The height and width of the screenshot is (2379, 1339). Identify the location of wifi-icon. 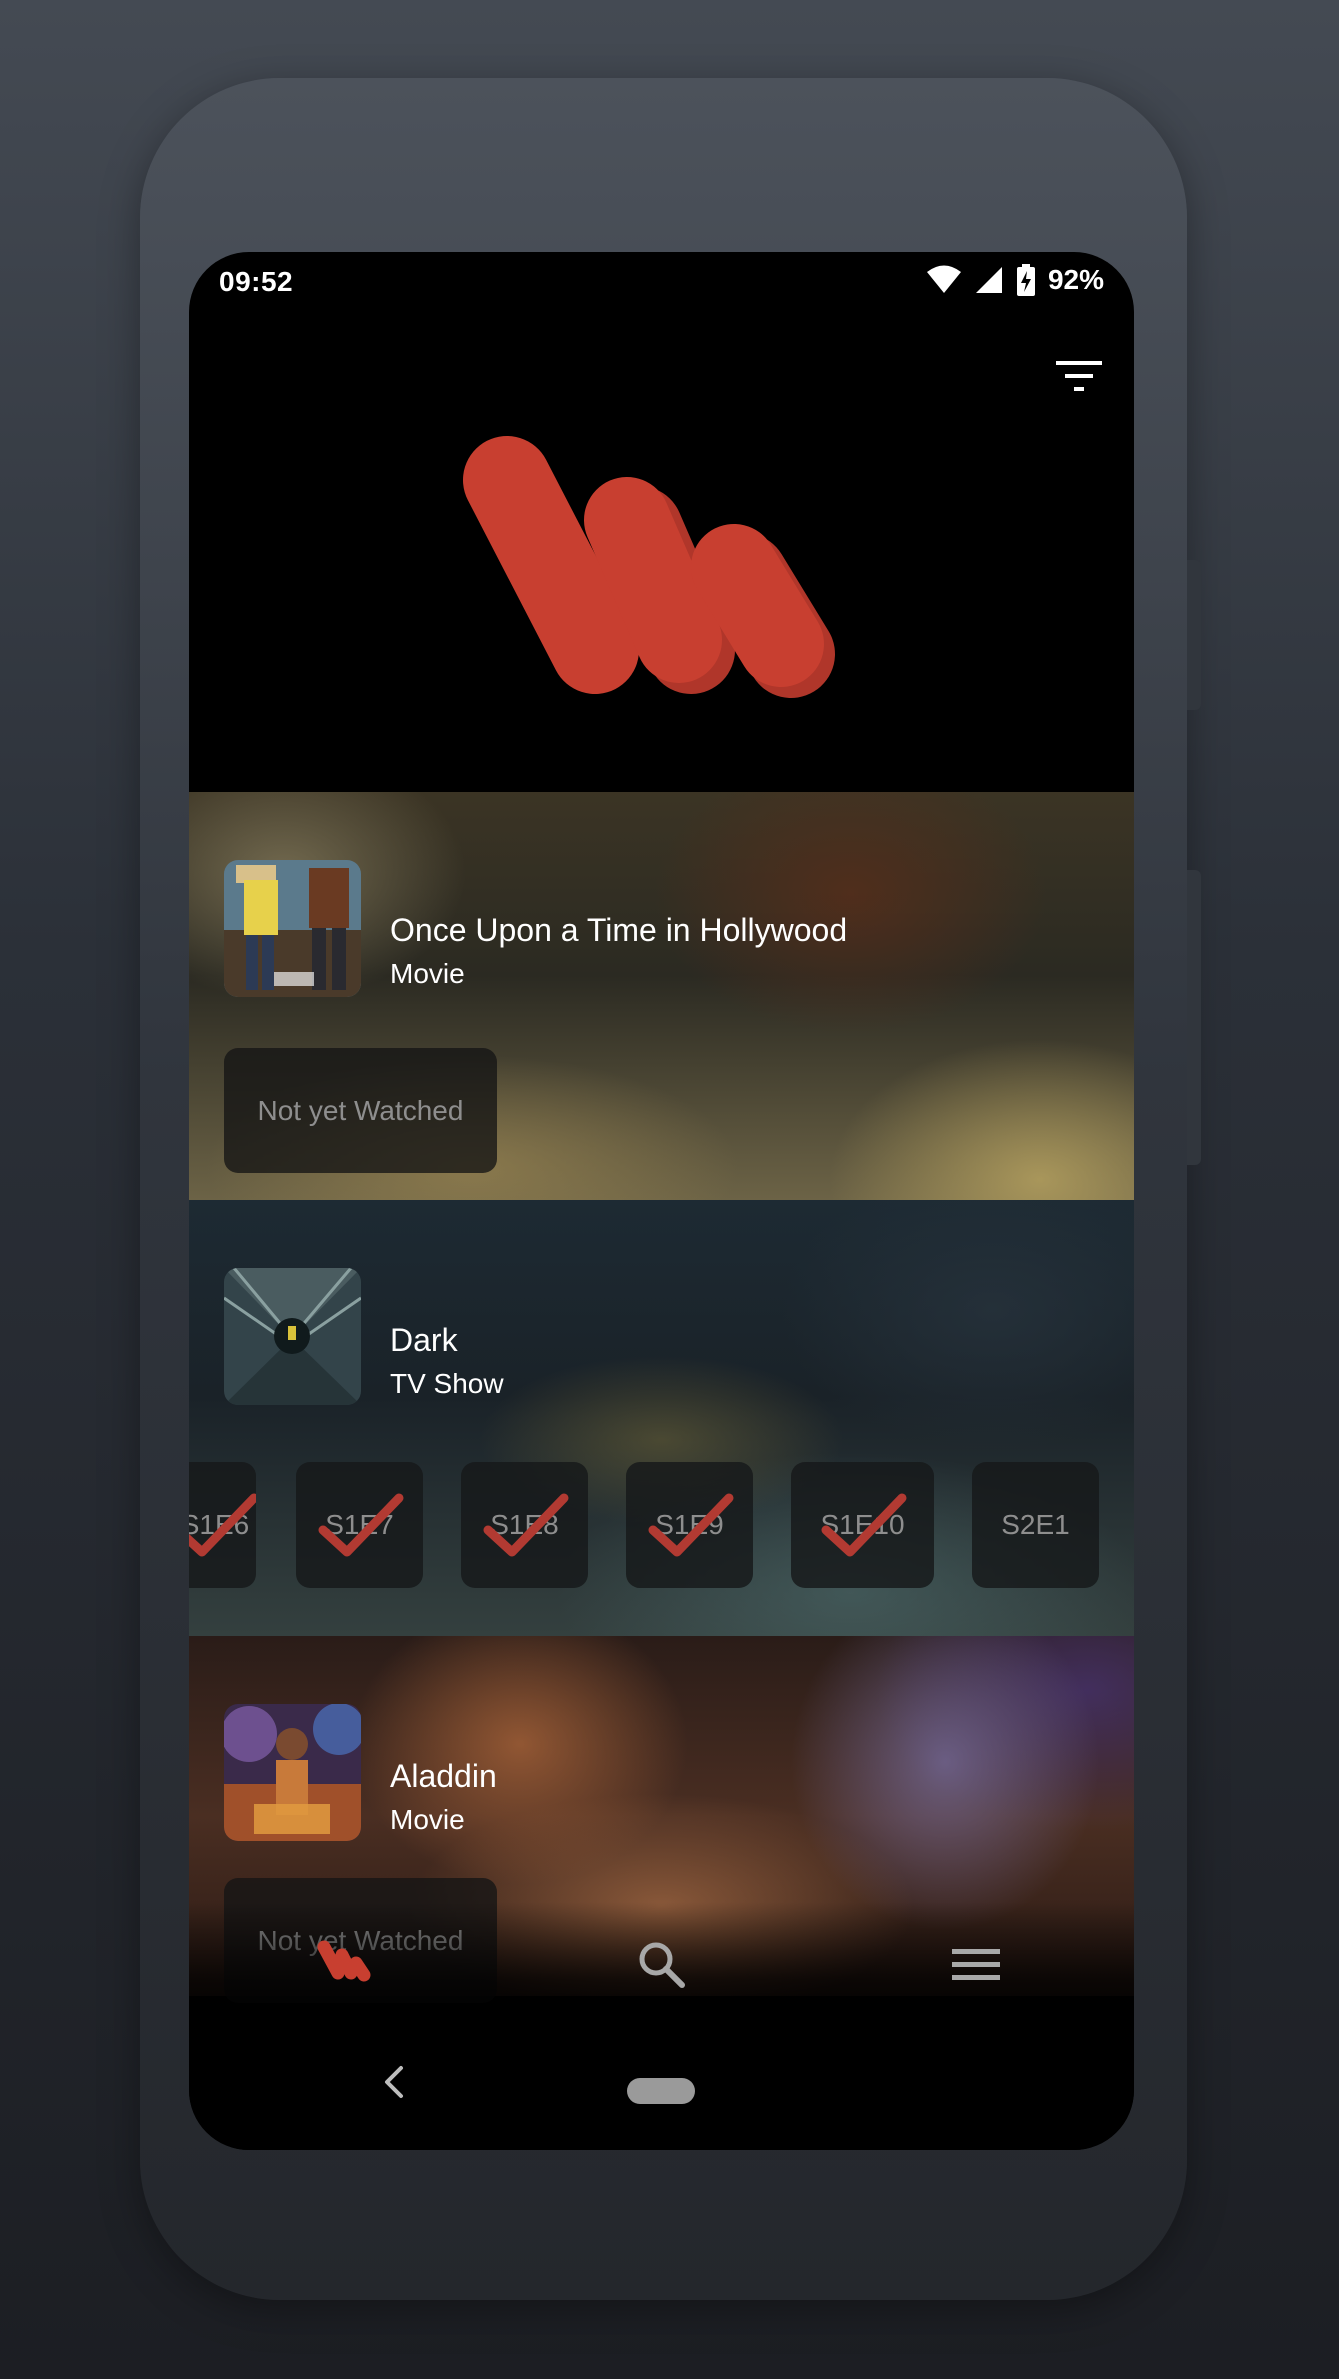
(943, 279).